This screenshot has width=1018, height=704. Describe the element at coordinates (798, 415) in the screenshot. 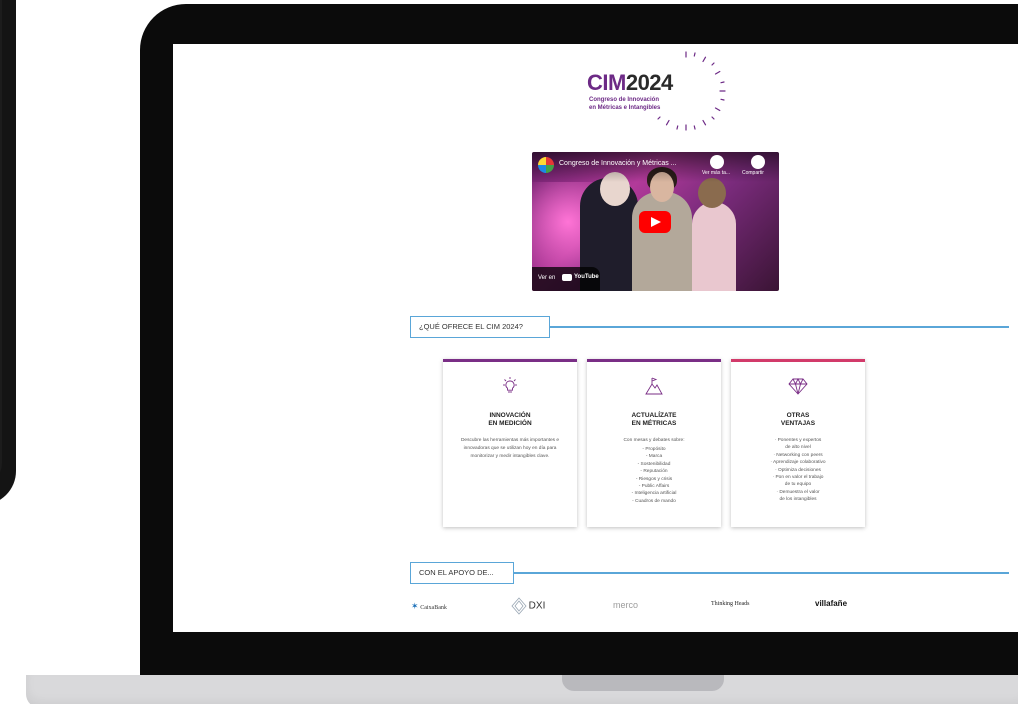

I see `card-otras-ventajas-title-line1: OTRAS` at that location.